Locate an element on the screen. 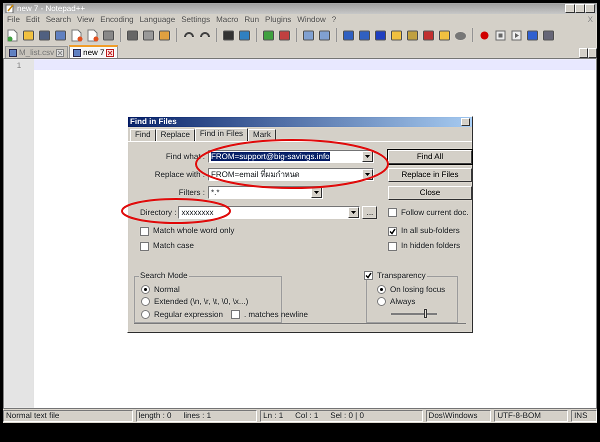 Image resolution: width=600 pixels, height=442 pixels. option-label: . matches newline is located at coordinates (276, 315).